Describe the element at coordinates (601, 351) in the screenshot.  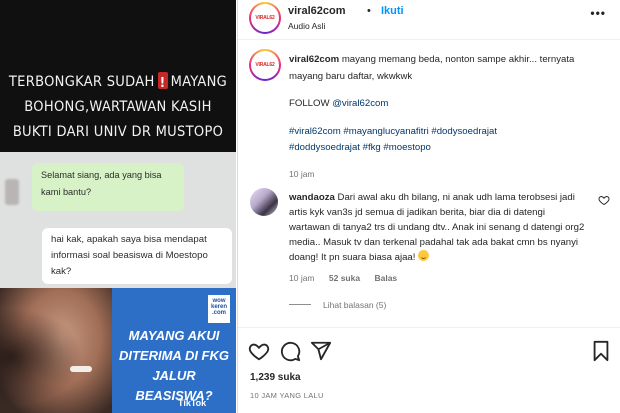
I see `save-bookmark-icon` at that location.